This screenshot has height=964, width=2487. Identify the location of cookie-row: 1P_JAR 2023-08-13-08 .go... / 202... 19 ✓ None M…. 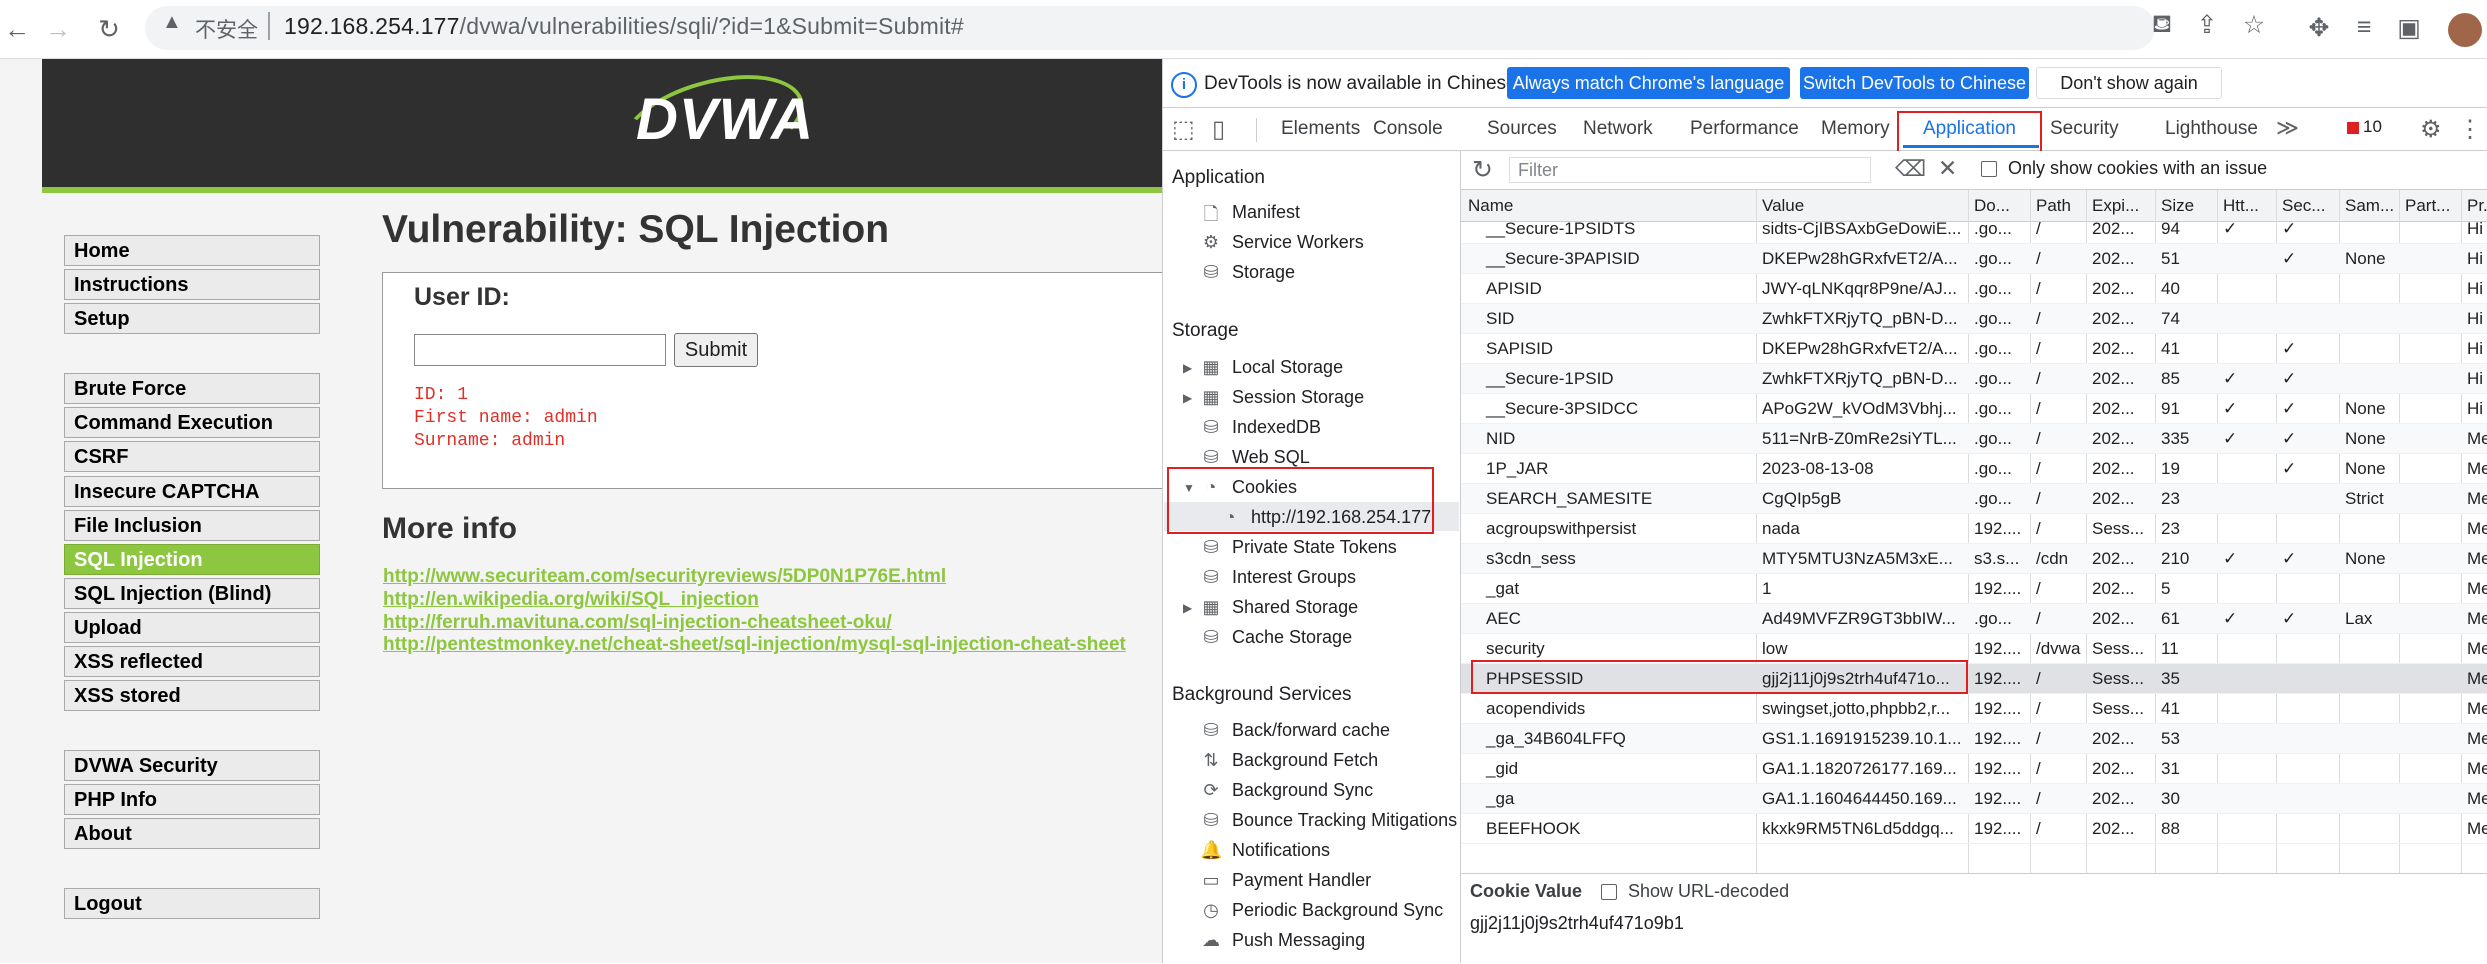
(1974, 469).